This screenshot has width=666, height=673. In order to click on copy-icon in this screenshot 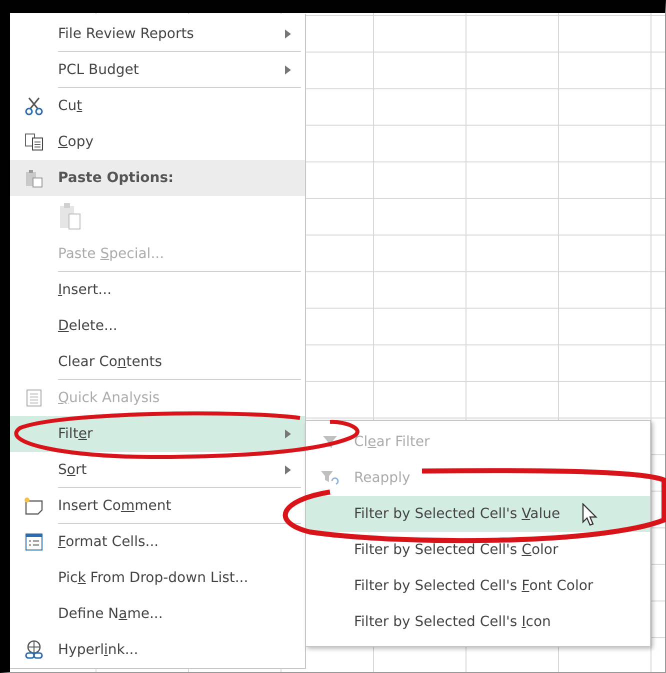, I will do `click(34, 142)`.